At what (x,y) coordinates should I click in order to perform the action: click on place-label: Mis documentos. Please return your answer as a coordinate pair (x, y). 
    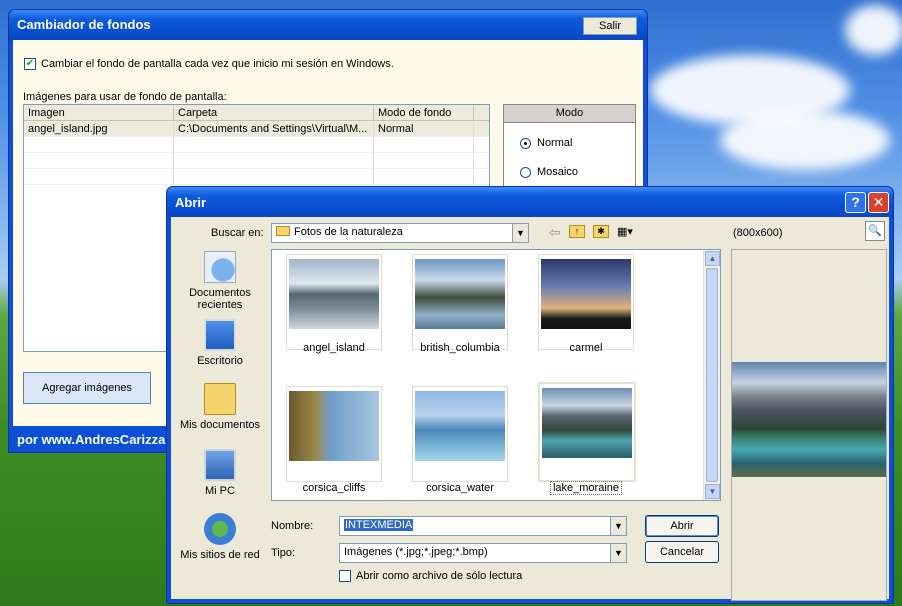
    Looking at the image, I should click on (220, 425).